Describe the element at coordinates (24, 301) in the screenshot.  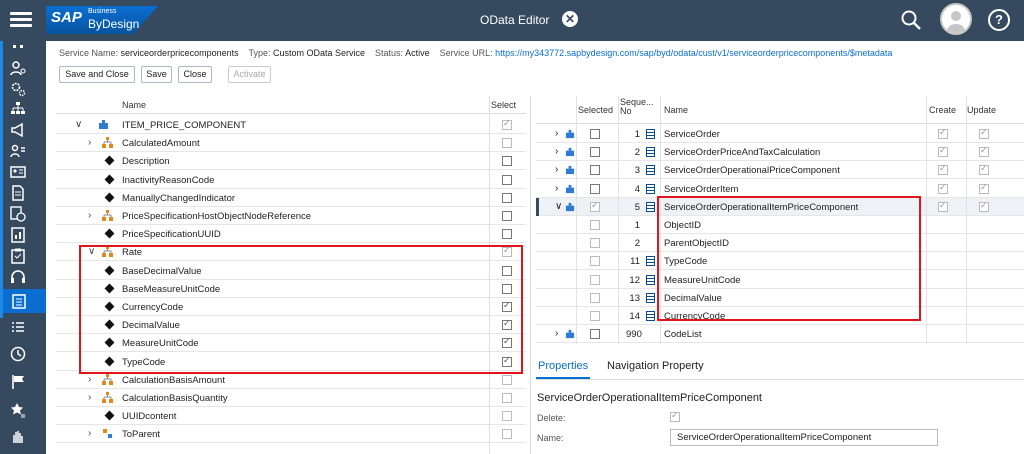
I see `service-order-icon` at that location.